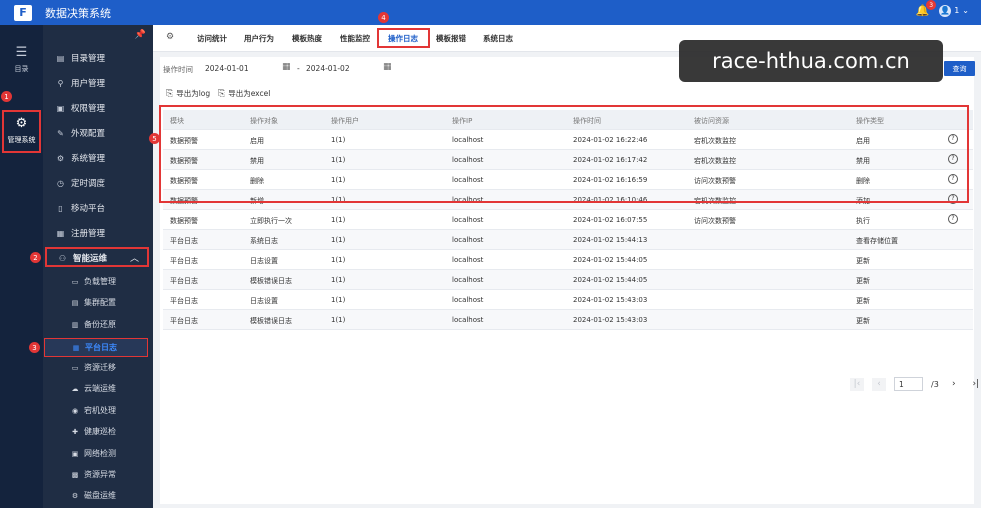 The image size is (981, 508). Describe the element at coordinates (75, 281) in the screenshot. I see `load-icon: ▭` at that location.